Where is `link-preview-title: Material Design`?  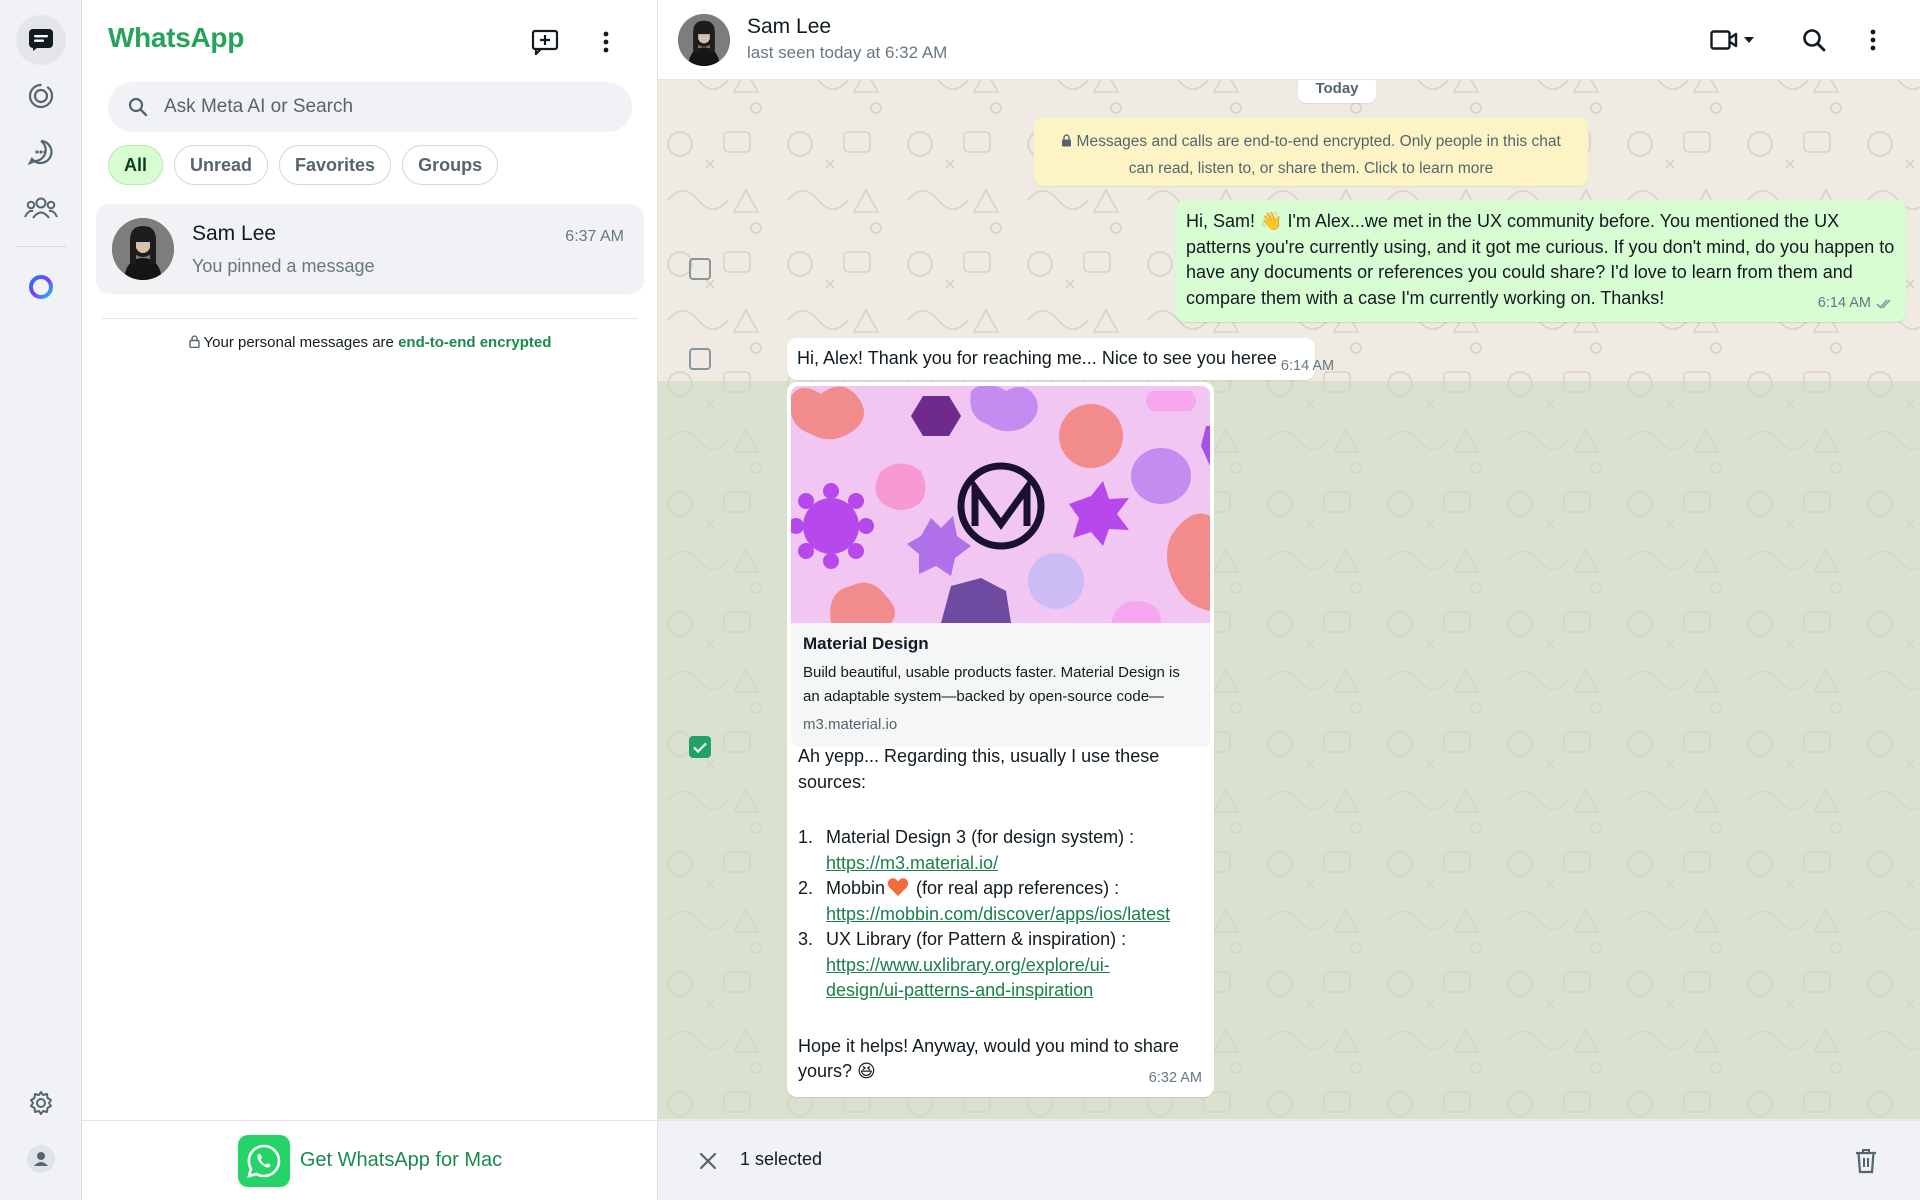
link-preview-title: Material Design is located at coordinates (866, 643).